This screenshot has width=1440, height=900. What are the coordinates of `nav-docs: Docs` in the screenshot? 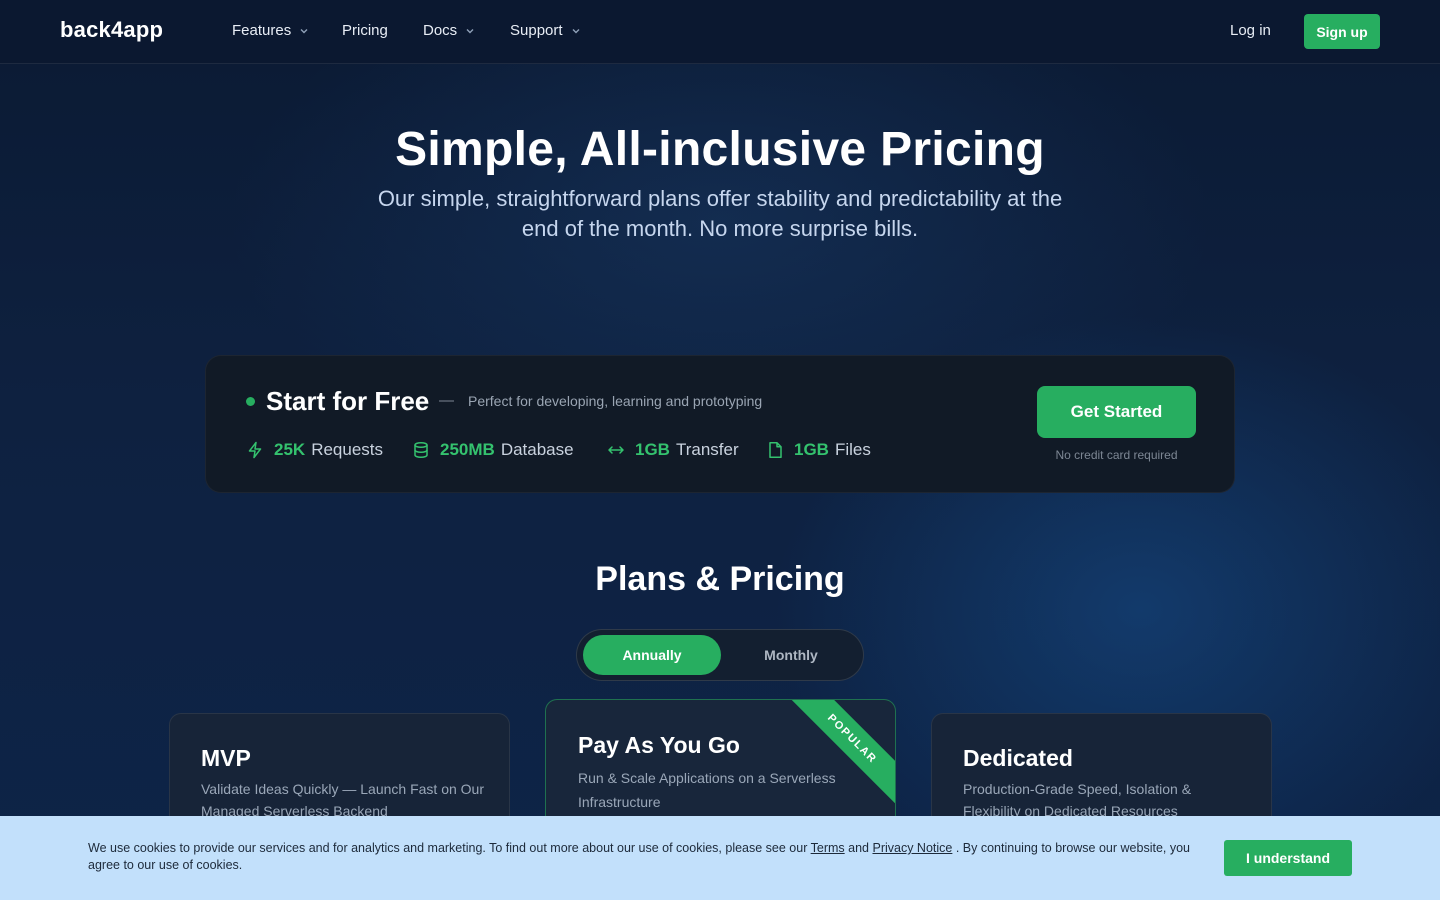 It's located at (449, 30).